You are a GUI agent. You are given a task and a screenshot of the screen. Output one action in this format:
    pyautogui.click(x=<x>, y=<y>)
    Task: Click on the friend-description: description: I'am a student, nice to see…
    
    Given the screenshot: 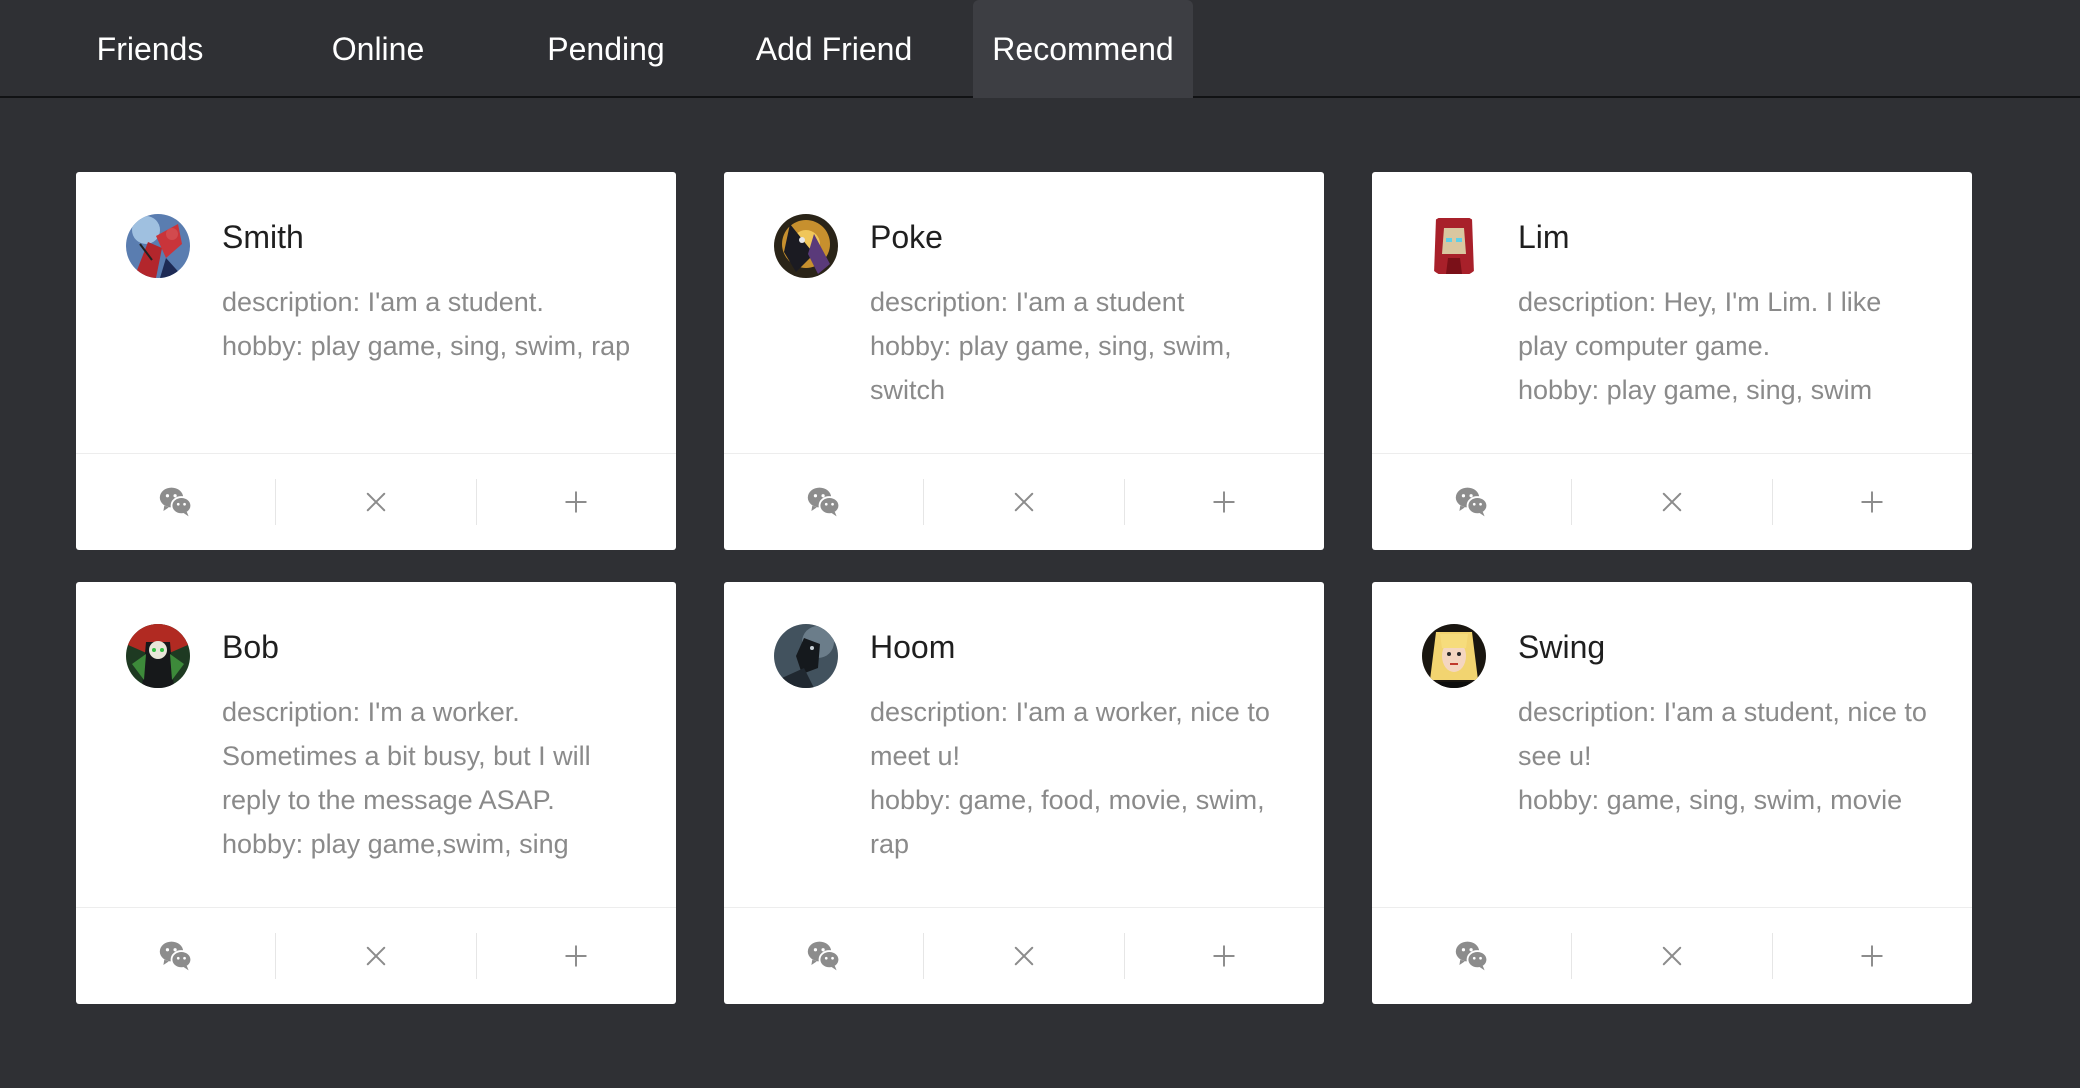 What is the action you would take?
    pyautogui.click(x=1722, y=734)
    